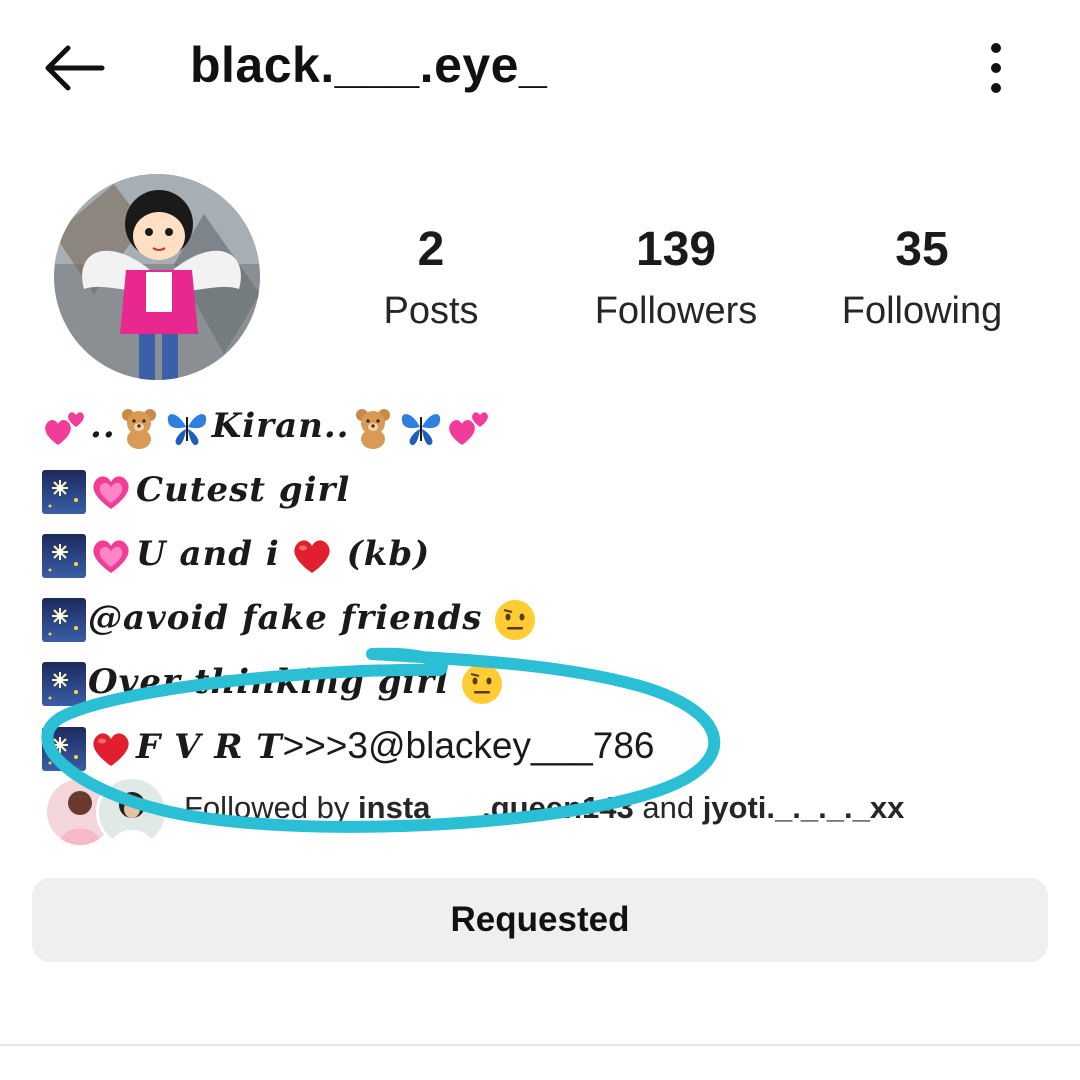 The width and height of the screenshot is (1080, 1080). Describe the element at coordinates (431, 249) in the screenshot. I see `posts-count: 2` at that location.